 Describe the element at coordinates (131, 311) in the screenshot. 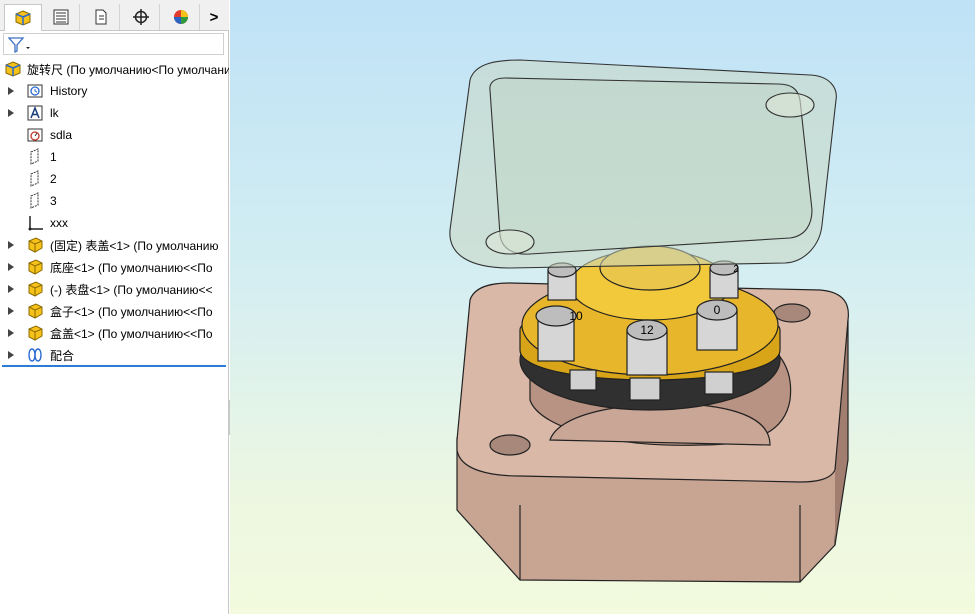

I see `tree-item-label: 盒子<1> (По умолчанию<<По` at that location.